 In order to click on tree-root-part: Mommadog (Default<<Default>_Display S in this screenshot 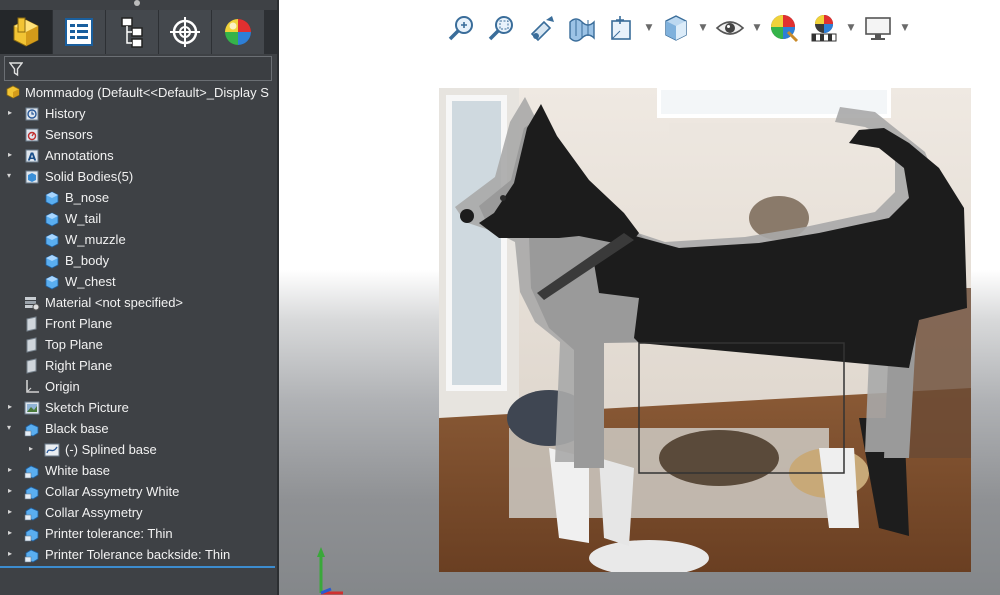, I will do `click(138, 92)`.